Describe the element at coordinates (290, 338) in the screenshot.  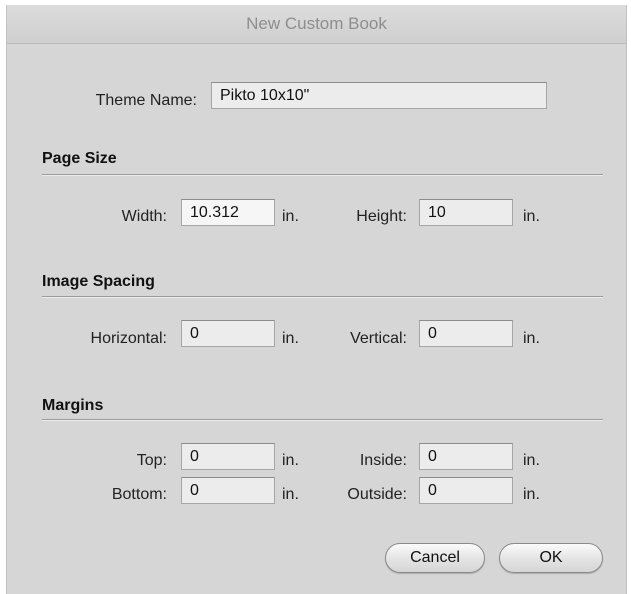
I see `horizontal-unit: in.` at that location.